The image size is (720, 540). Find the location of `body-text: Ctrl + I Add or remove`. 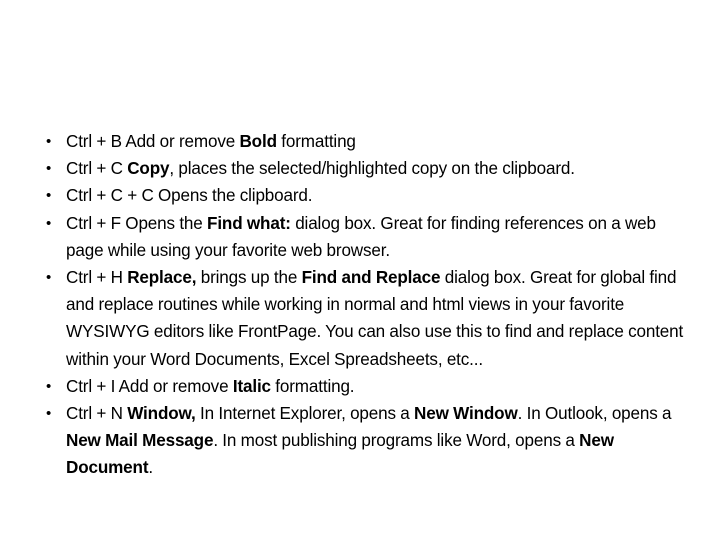

body-text: Ctrl + I Add or remove is located at coordinates (149, 386).